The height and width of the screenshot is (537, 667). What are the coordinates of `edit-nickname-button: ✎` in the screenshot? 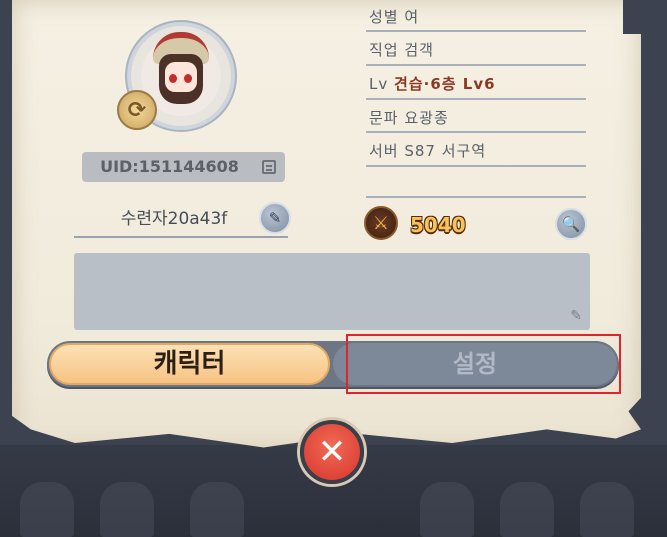 It's located at (275, 218).